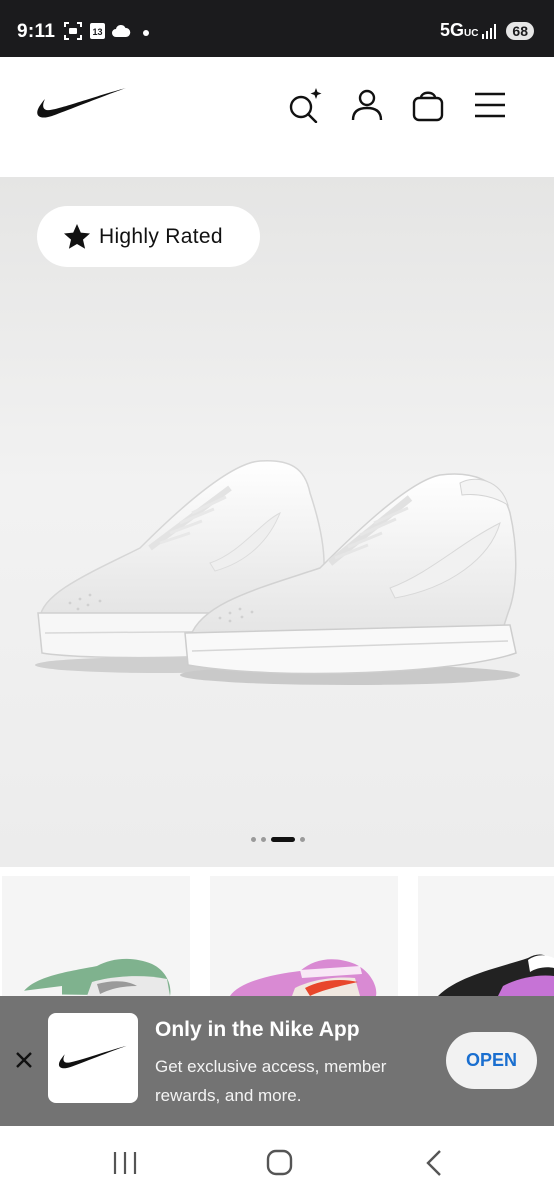 Image resolution: width=554 pixels, height=1200 pixels. What do you see at coordinates (490, 105) in the screenshot?
I see `menu-icon` at bounding box center [490, 105].